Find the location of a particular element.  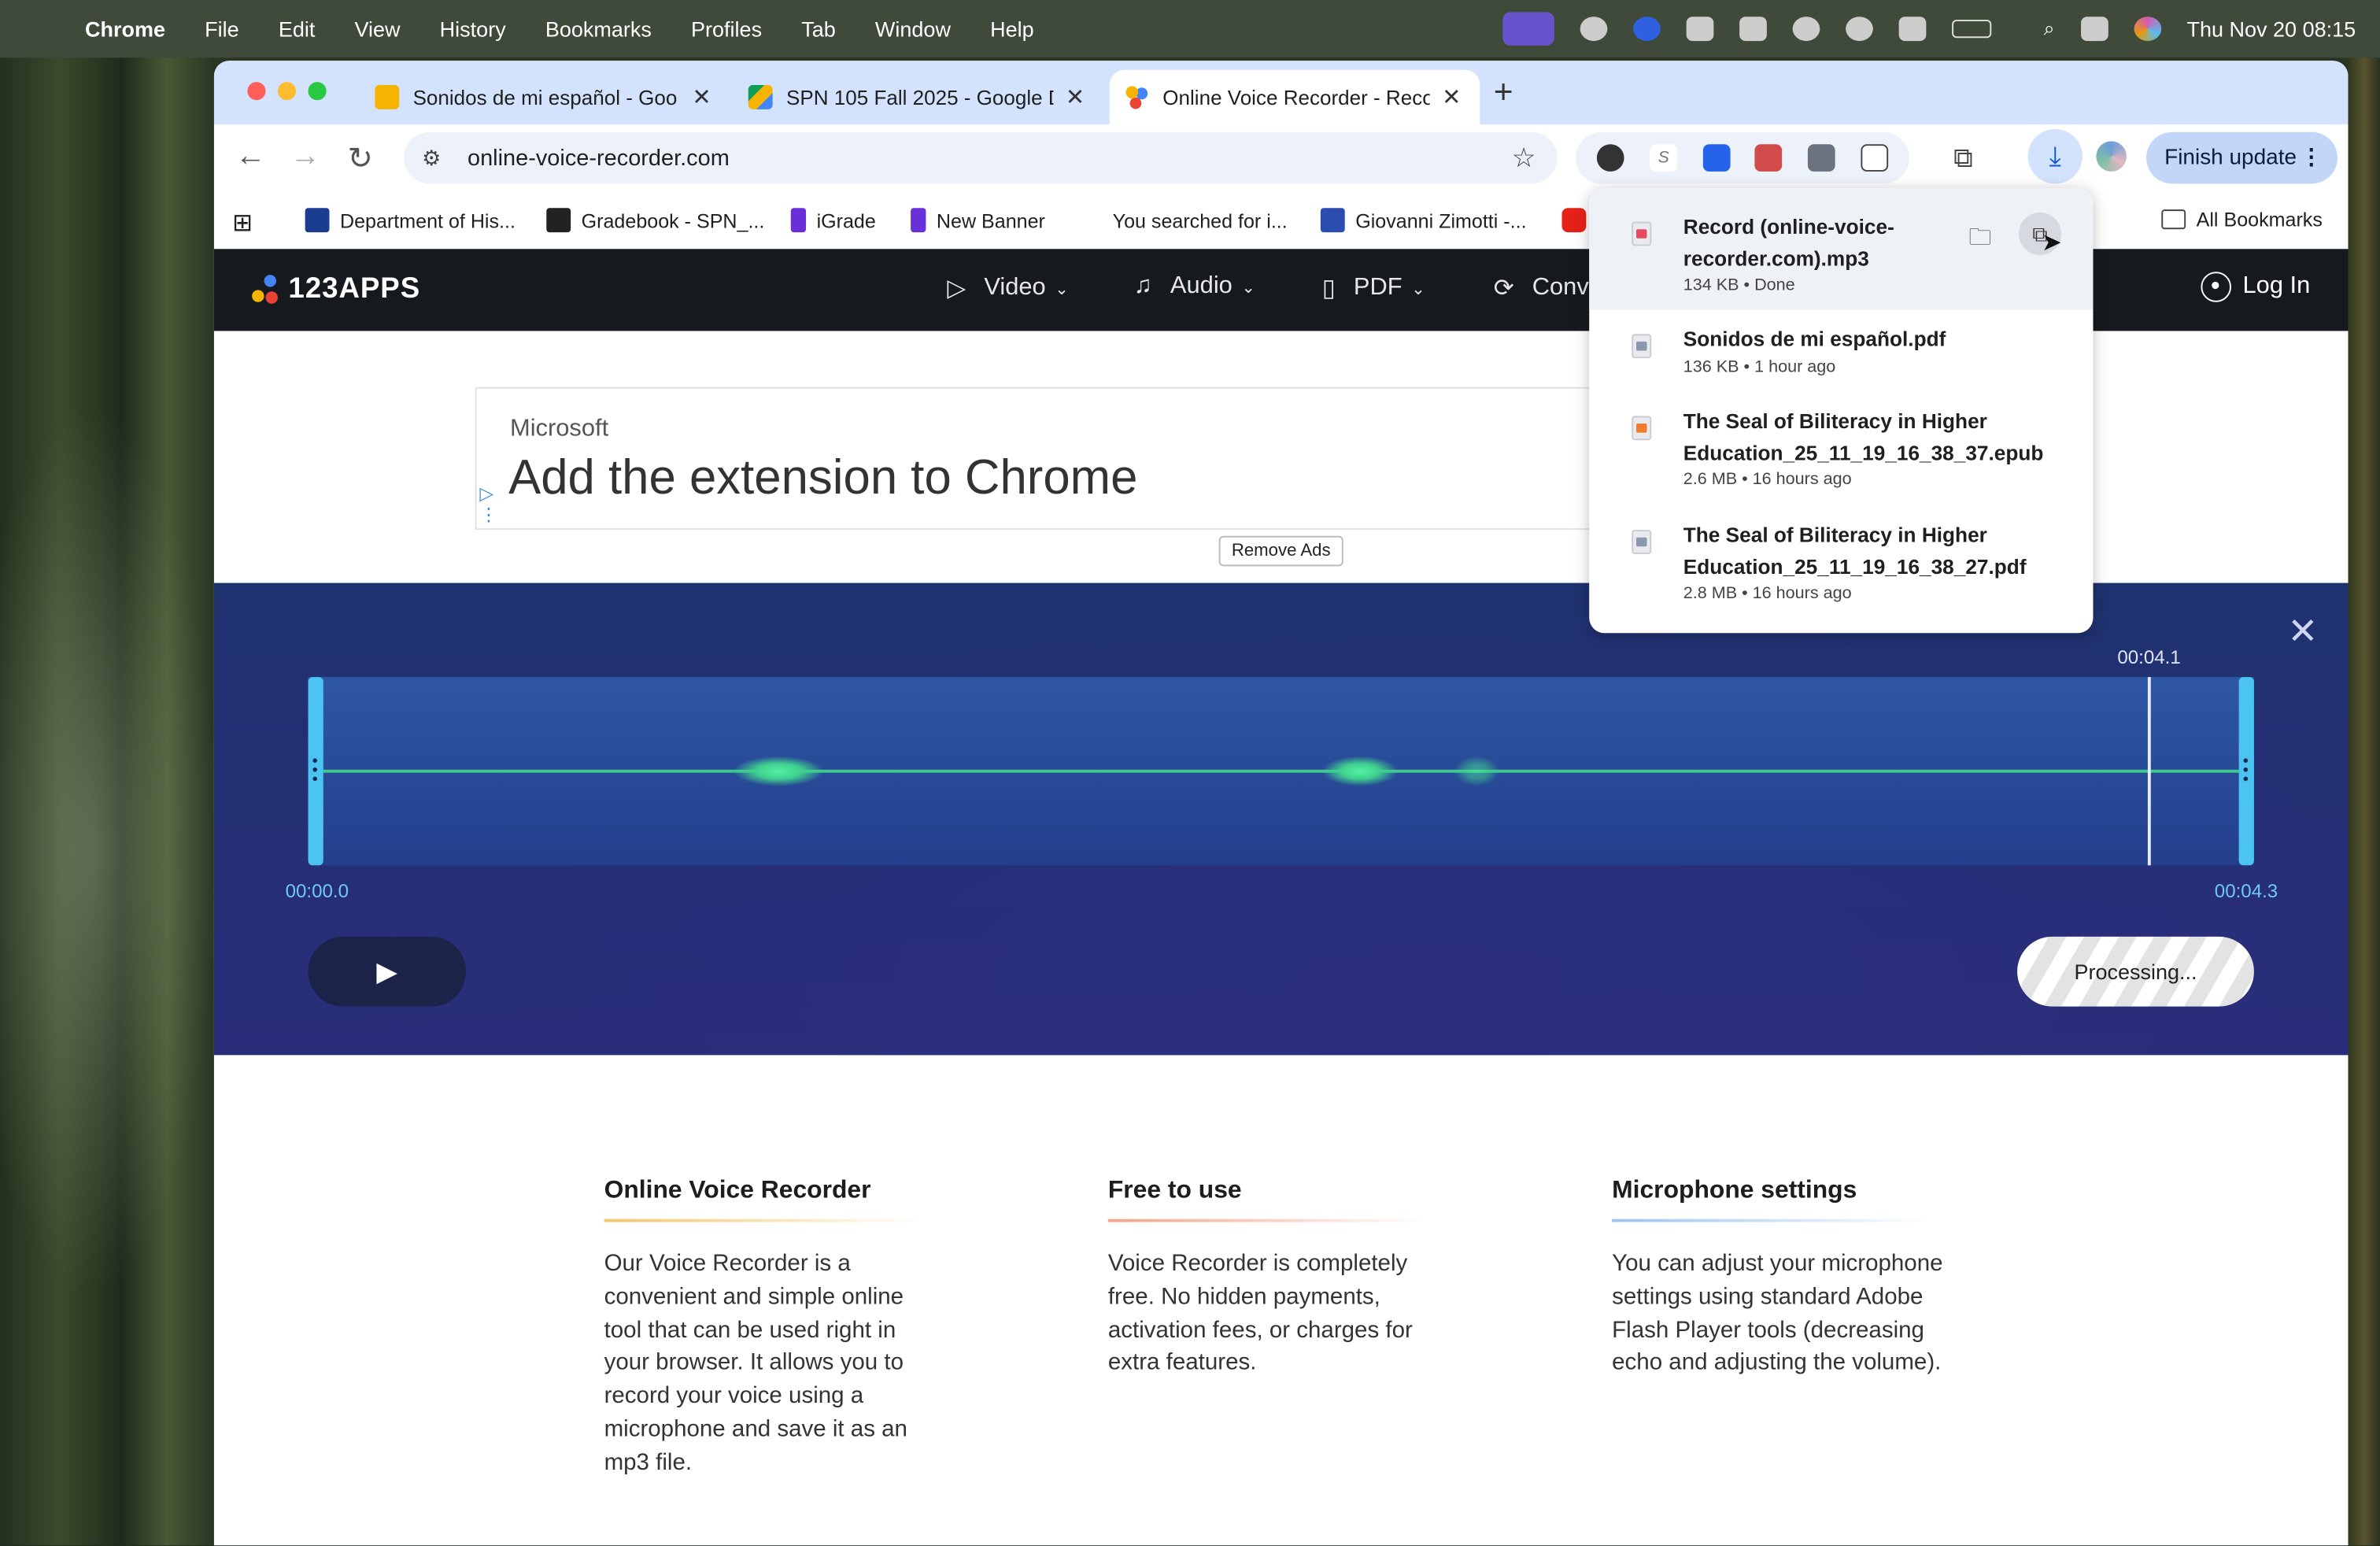

nav-label: PDF is located at coordinates (1377, 288).